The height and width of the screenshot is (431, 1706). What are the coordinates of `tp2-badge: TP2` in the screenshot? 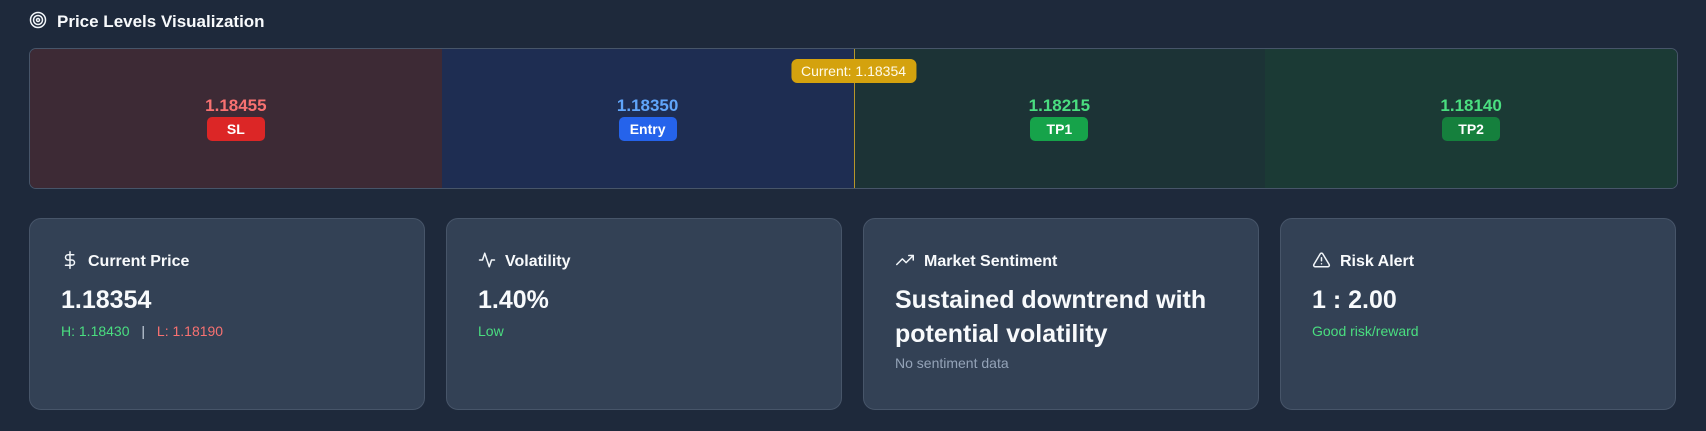 It's located at (1471, 129).